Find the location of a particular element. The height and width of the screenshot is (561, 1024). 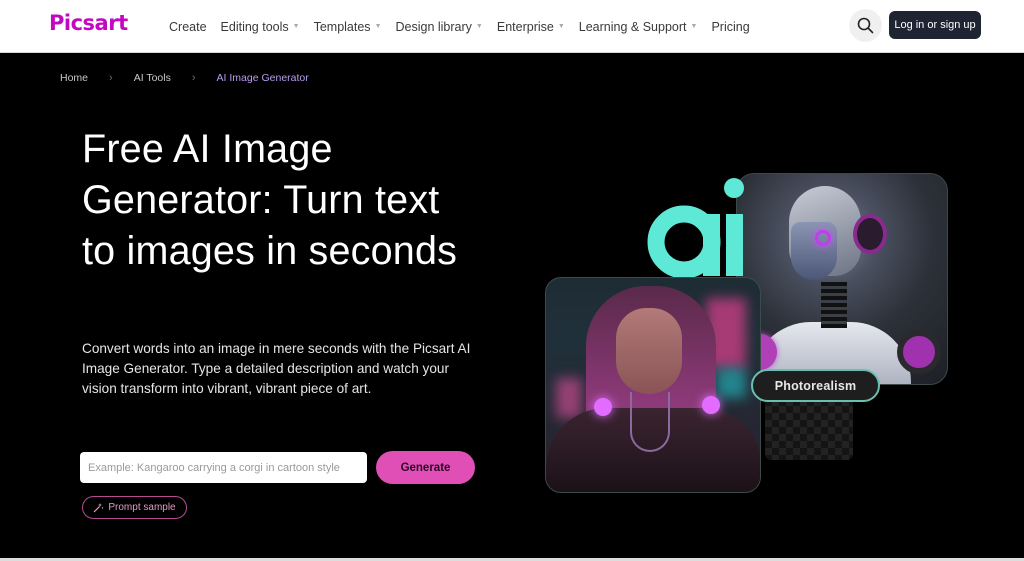

nav-label: Pricing is located at coordinates (730, 26).